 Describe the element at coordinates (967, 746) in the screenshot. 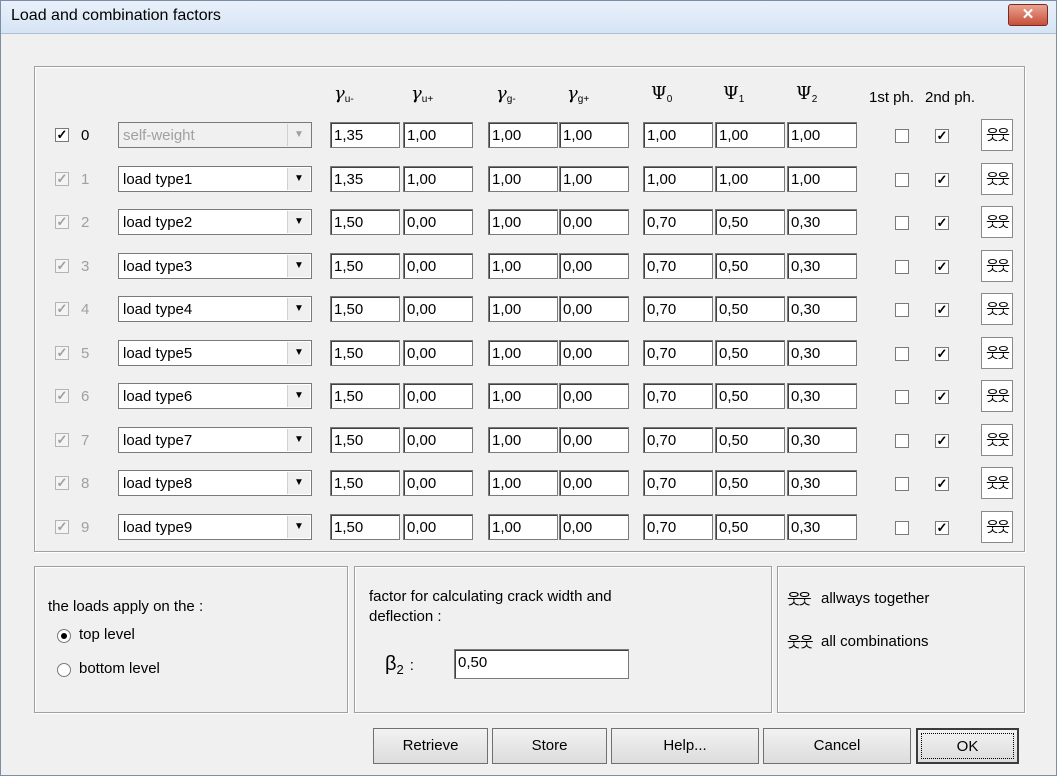

I see `ok-button: OK` at that location.